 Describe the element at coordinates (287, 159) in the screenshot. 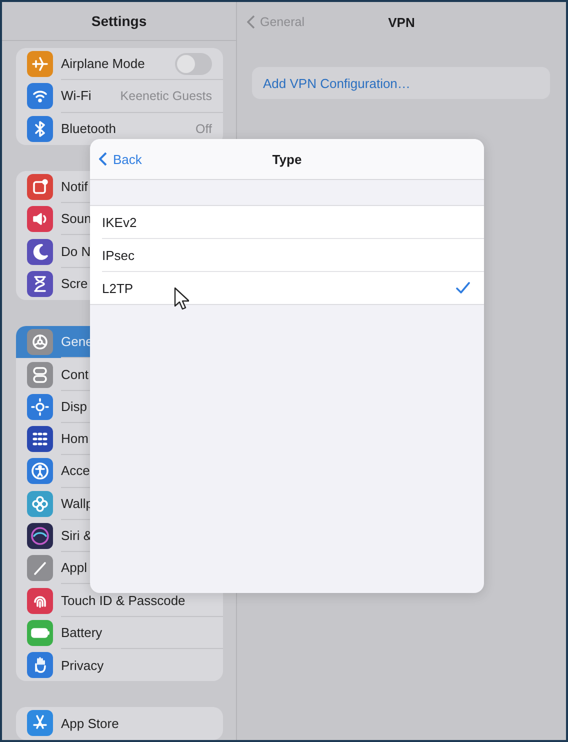

I see `sheet-title: Type` at that location.